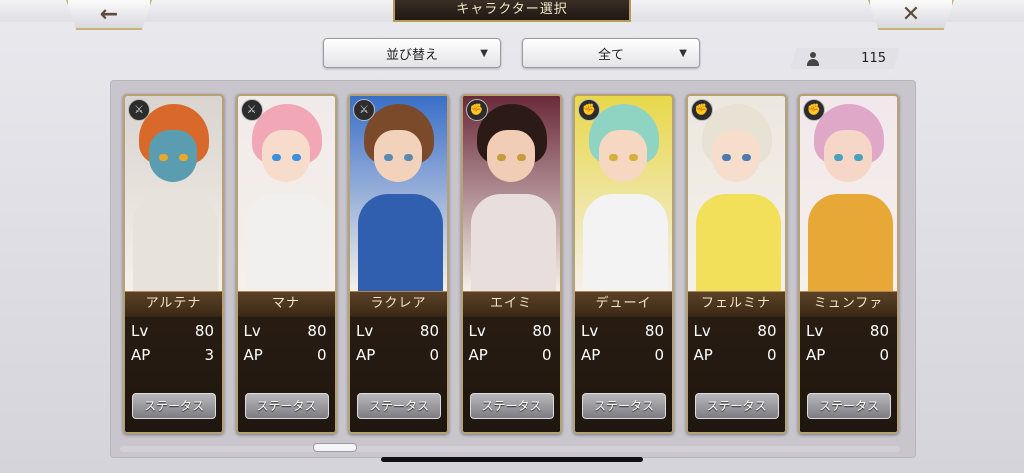 Image resolution: width=1024 pixels, height=473 pixels. I want to click on filter-dropdown: 全て ▼, so click(611, 53).